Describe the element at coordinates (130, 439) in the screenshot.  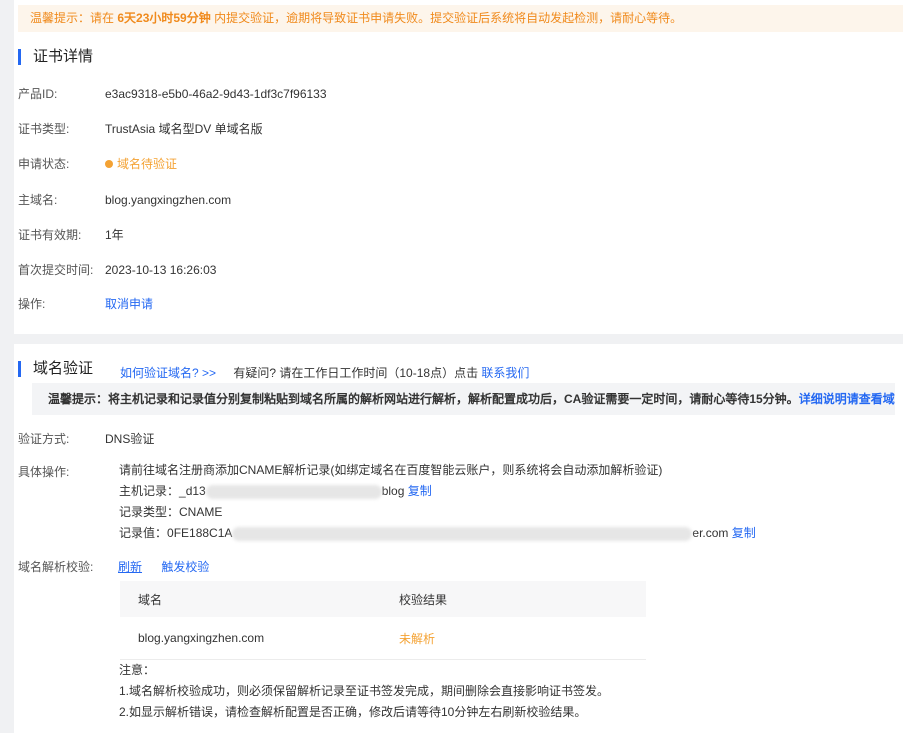
I see `verify-method-value: DNS验证` at that location.